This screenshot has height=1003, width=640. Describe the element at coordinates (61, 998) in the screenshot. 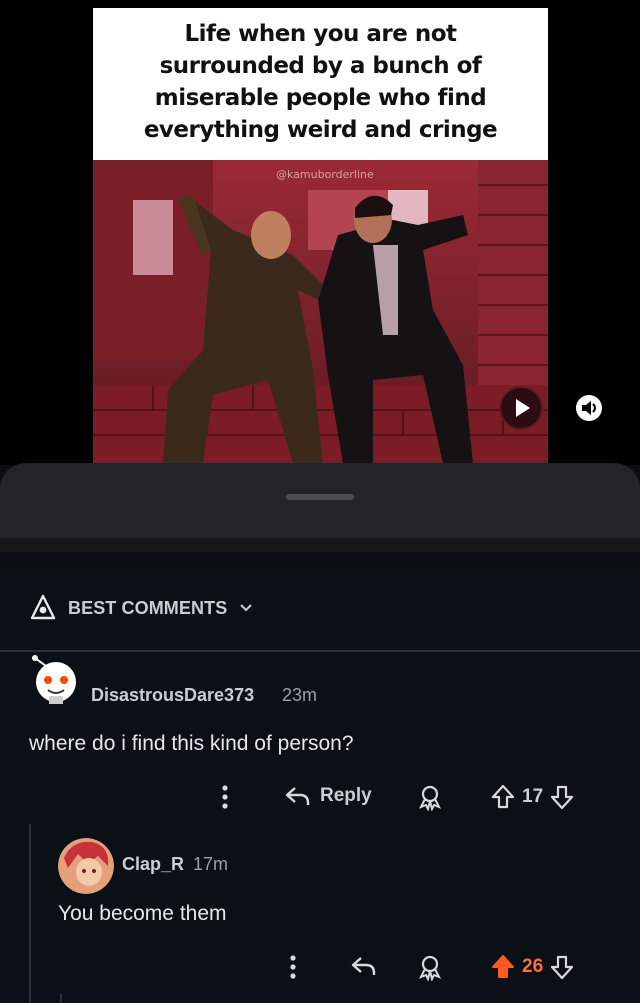

I see `thread-line` at that location.